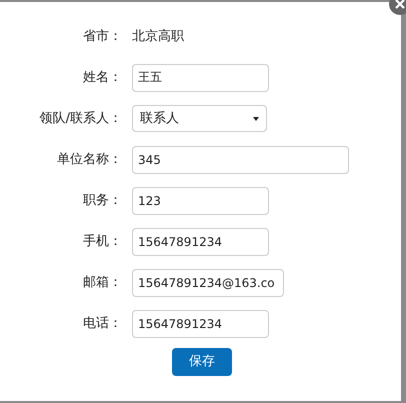  What do you see at coordinates (202, 362) in the screenshot?
I see `save-button: 保存` at bounding box center [202, 362].